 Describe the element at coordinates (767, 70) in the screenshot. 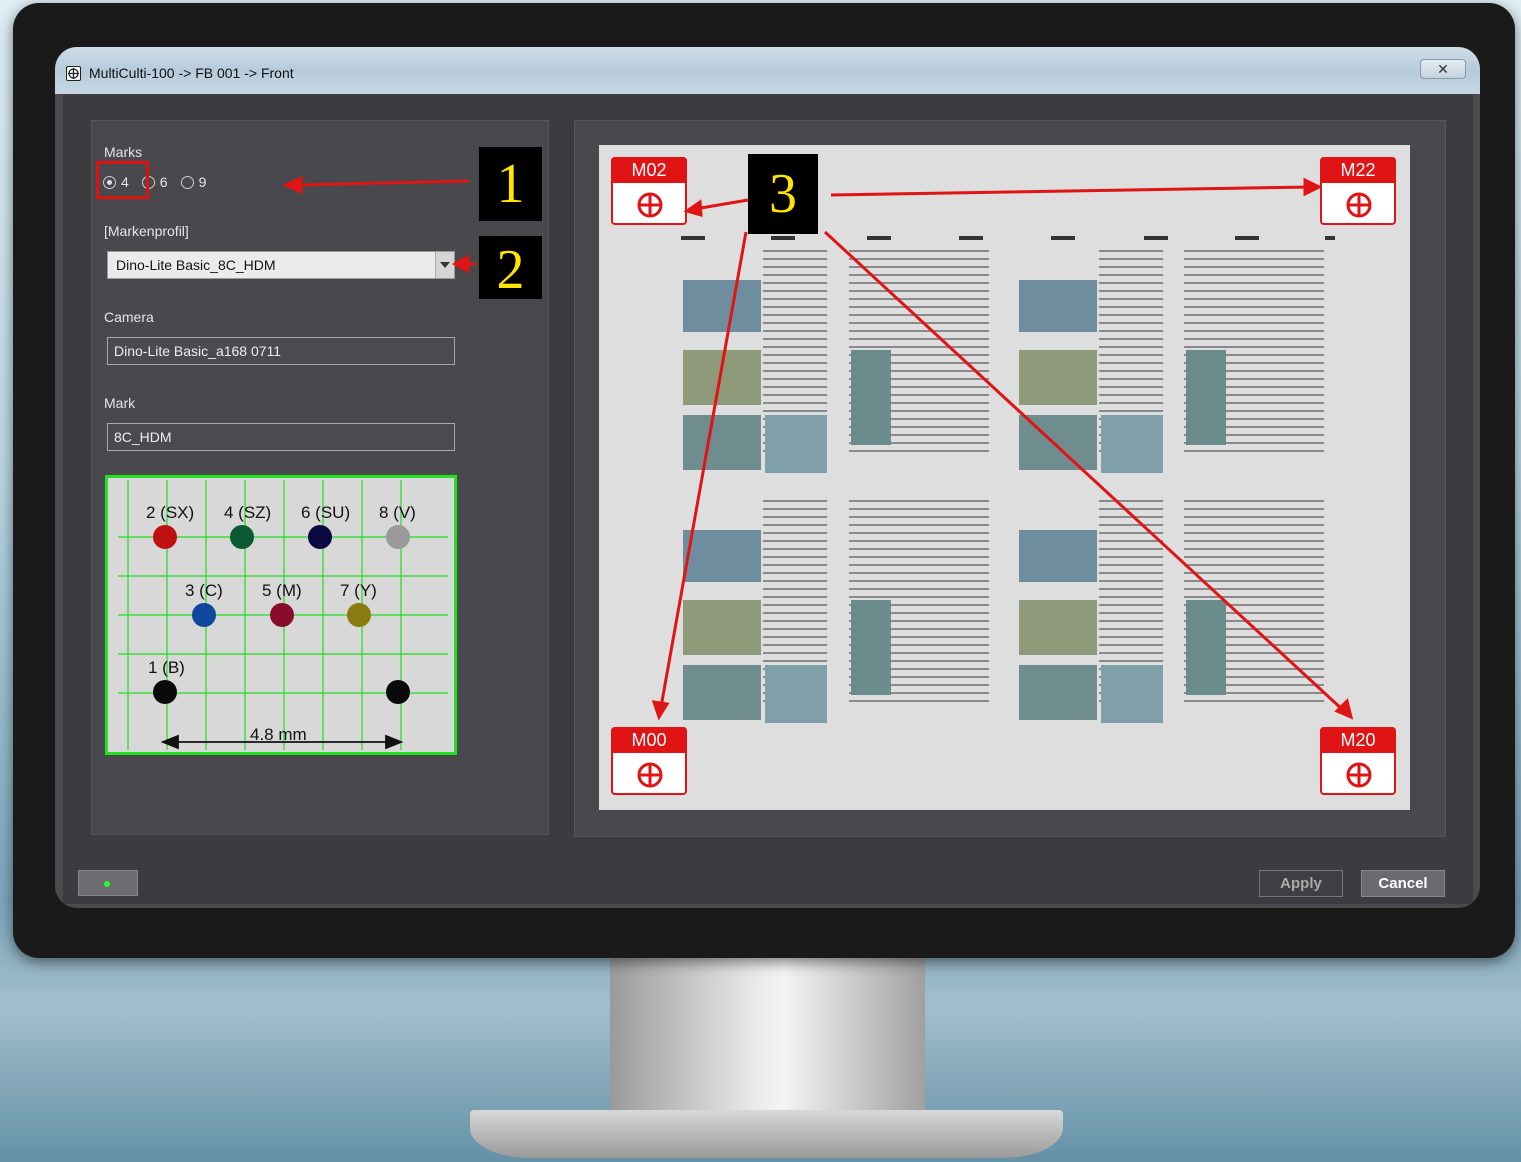

I see `title-bar: MultiCulti-100 -> FB 001 -> Front ✕` at that location.